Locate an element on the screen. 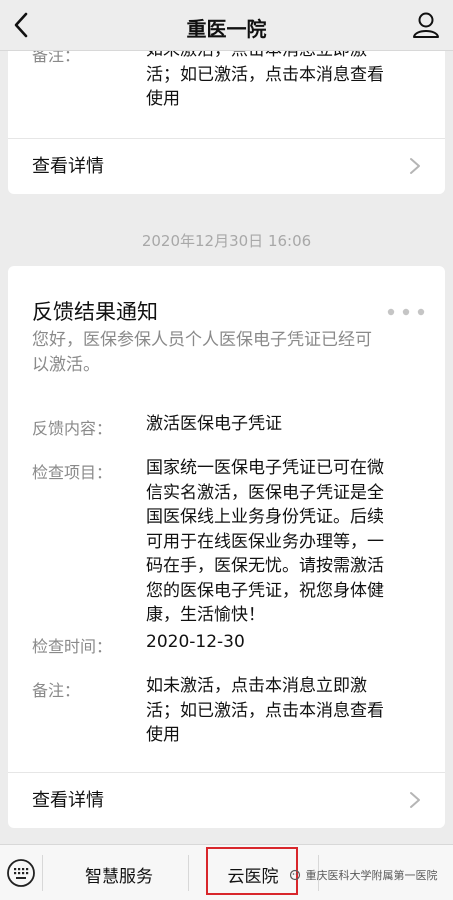  note-line: 使用 is located at coordinates (163, 99).